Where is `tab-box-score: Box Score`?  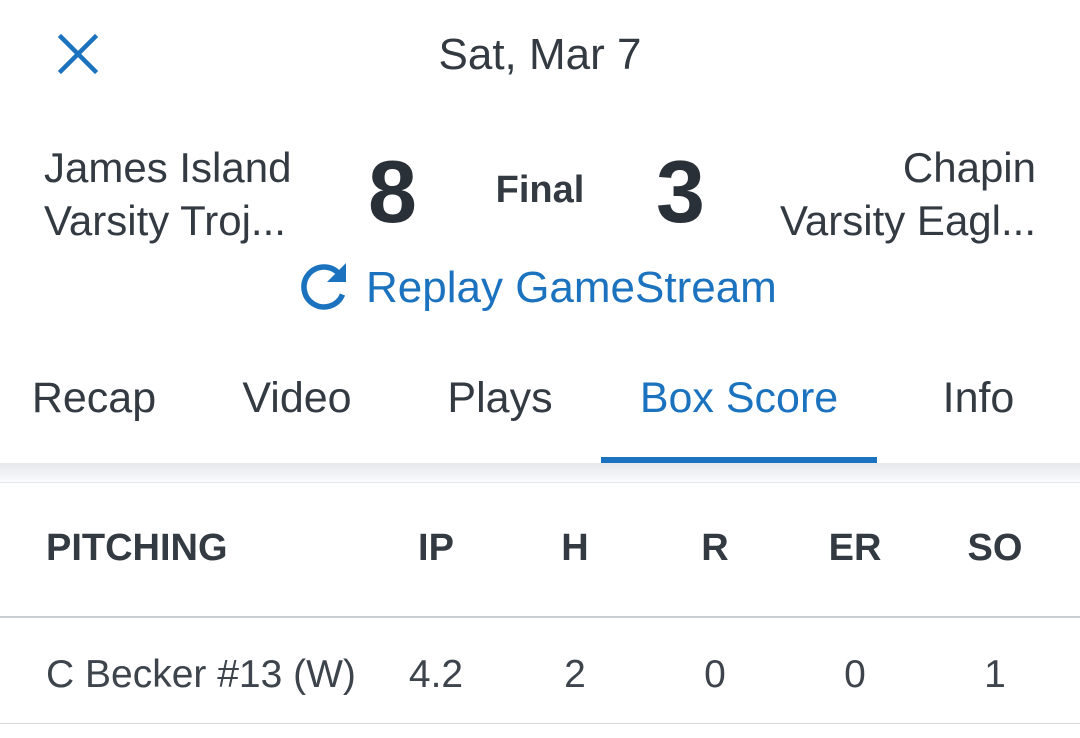
tab-box-score: Box Score is located at coordinates (739, 412).